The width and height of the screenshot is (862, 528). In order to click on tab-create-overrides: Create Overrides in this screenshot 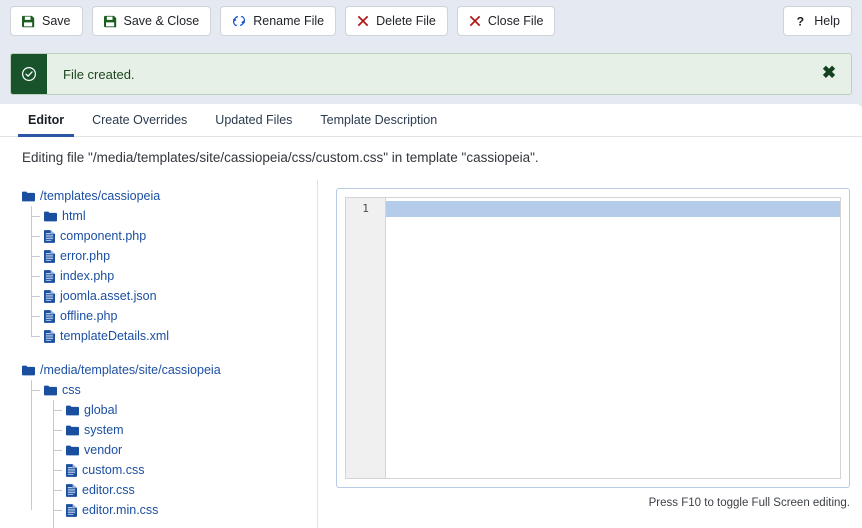, I will do `click(139, 120)`.